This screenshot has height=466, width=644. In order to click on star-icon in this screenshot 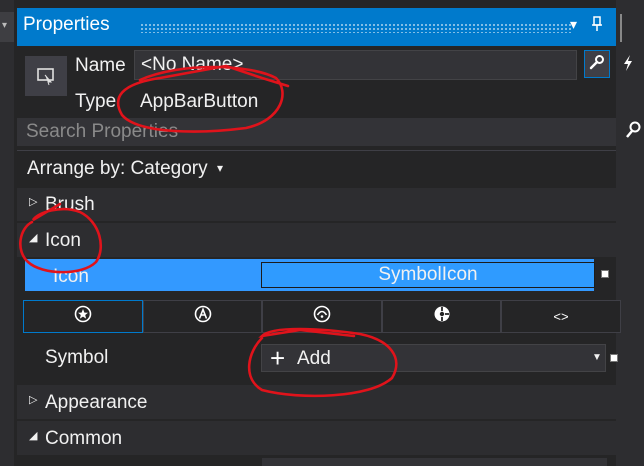, I will do `click(83, 316)`.